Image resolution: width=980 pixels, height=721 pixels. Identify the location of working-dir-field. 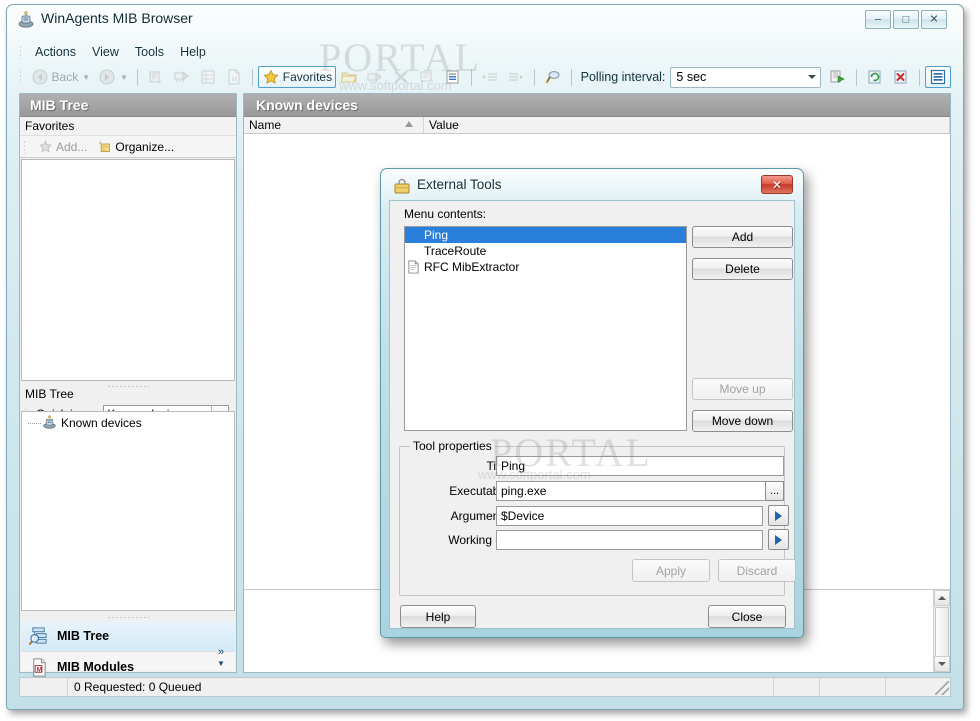
(629, 540).